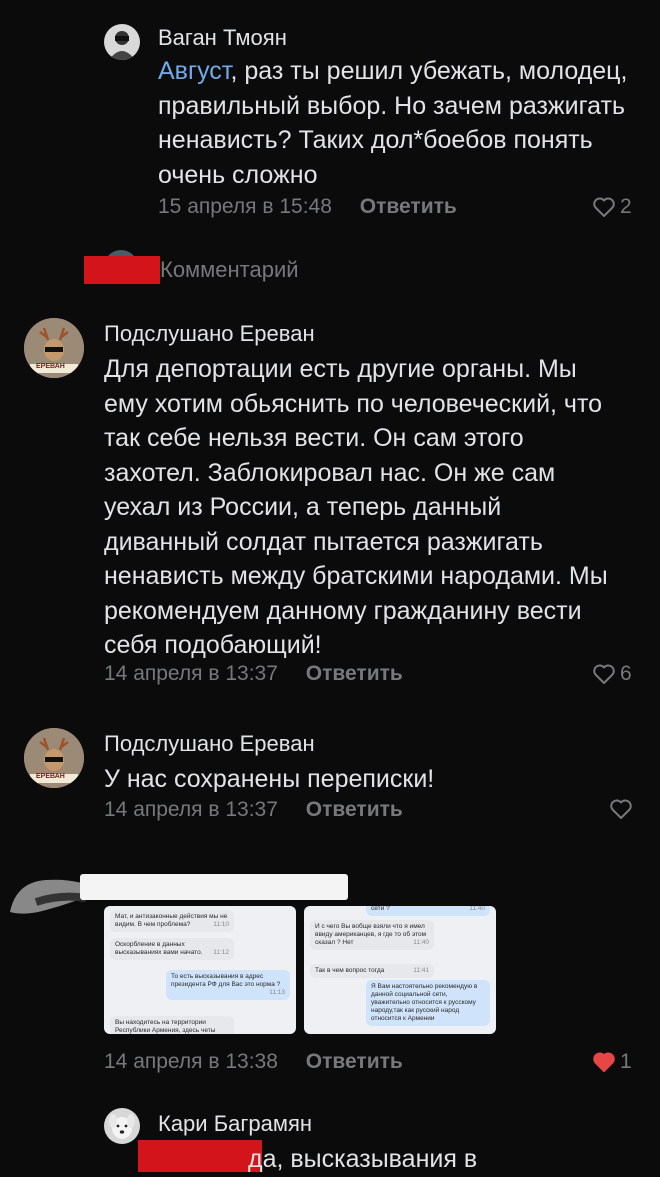  What do you see at coordinates (428, 911) in the screenshot?
I see `chat-message-bubble: сети ? 11:40` at bounding box center [428, 911].